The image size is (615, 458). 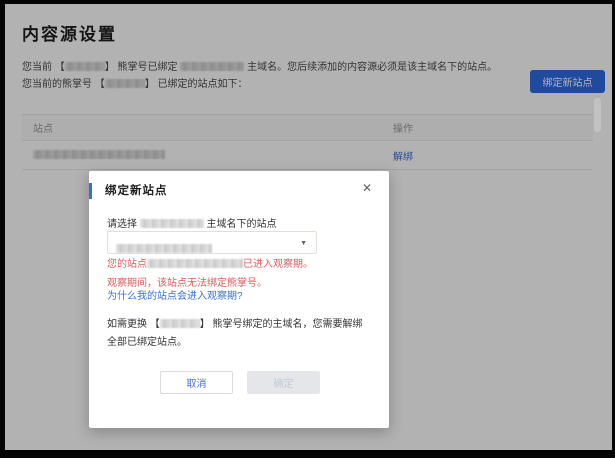 What do you see at coordinates (123, 224) in the screenshot?
I see `select-label-seg-a: 请选择` at bounding box center [123, 224].